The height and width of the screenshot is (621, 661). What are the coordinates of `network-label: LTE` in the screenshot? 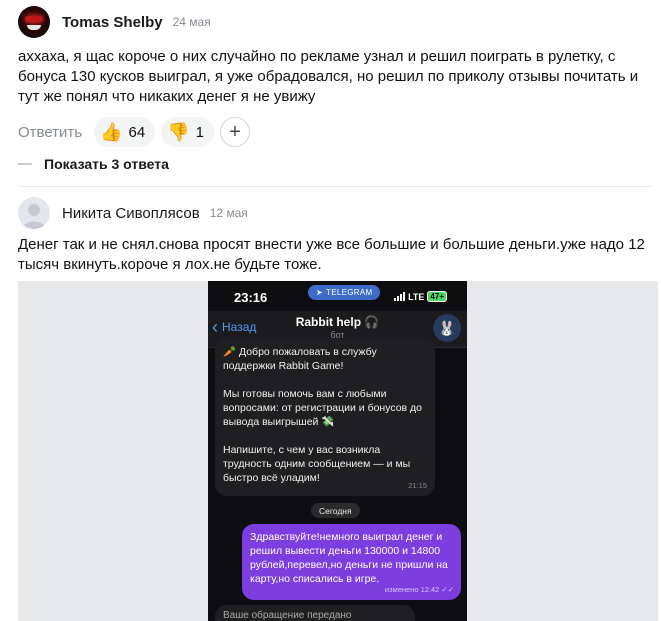 It's located at (416, 296).